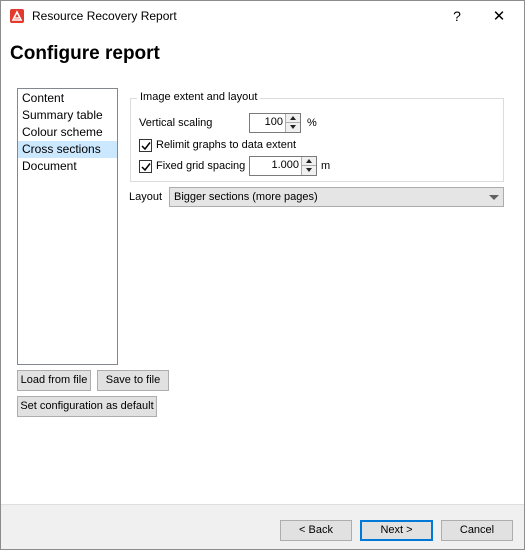 This screenshot has width=525, height=550. I want to click on nav-item-document: Document, so click(67, 166).